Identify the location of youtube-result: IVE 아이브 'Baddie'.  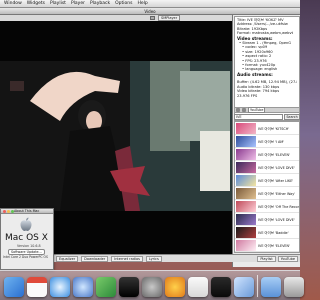
(267, 232).